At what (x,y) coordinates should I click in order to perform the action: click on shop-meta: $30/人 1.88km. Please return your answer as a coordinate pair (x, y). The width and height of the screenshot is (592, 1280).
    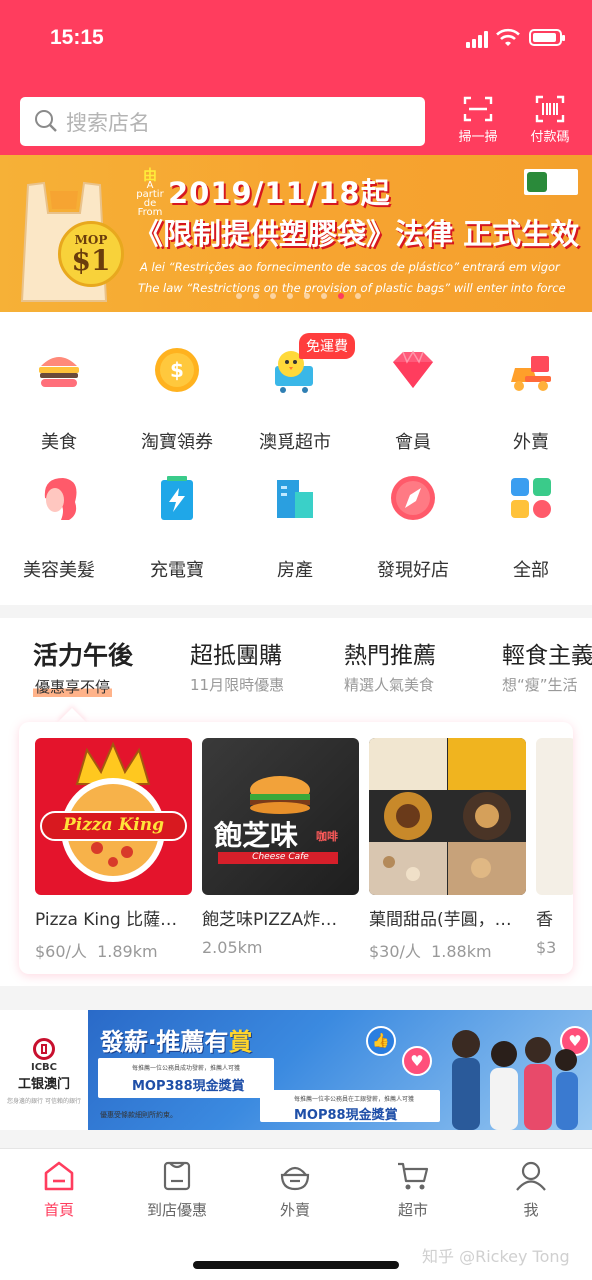
    Looking at the image, I should click on (447, 950).